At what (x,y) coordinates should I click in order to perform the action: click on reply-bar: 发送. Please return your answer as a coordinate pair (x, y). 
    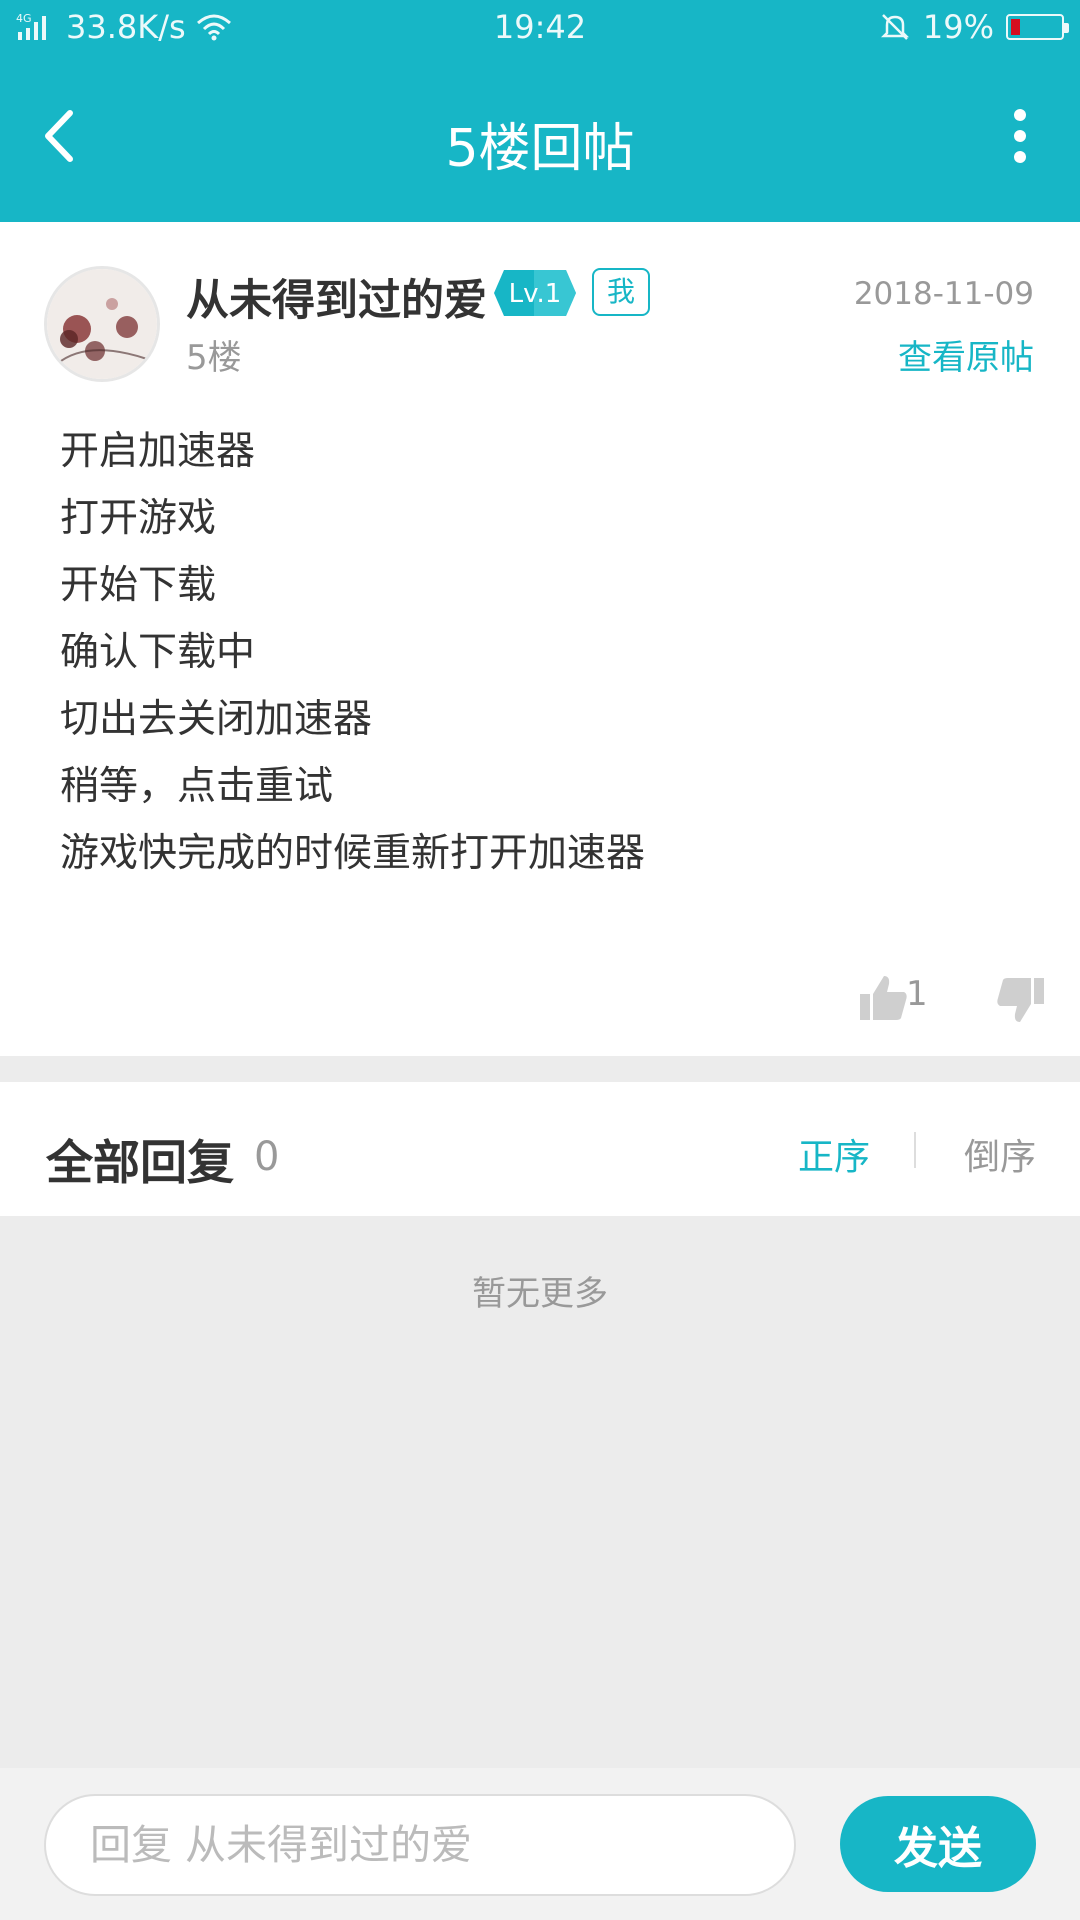
    Looking at the image, I should click on (540, 1844).